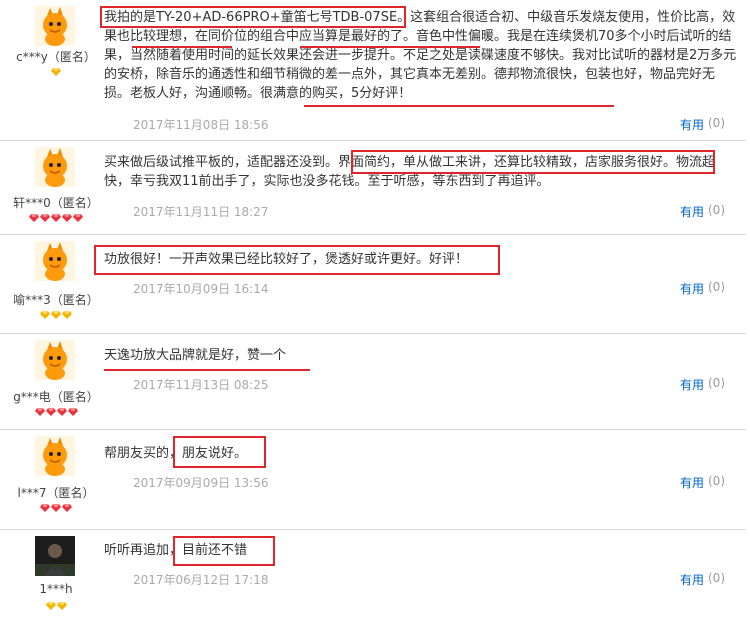  I want to click on review-date: 2017年09月09日 13:56, so click(201, 483).